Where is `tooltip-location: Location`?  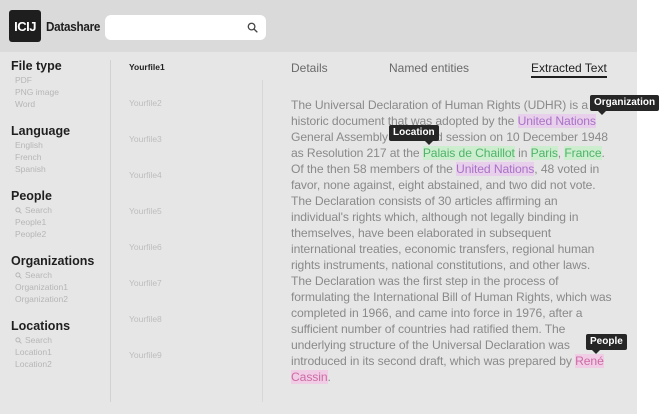 tooltip-location: Location is located at coordinates (414, 135).